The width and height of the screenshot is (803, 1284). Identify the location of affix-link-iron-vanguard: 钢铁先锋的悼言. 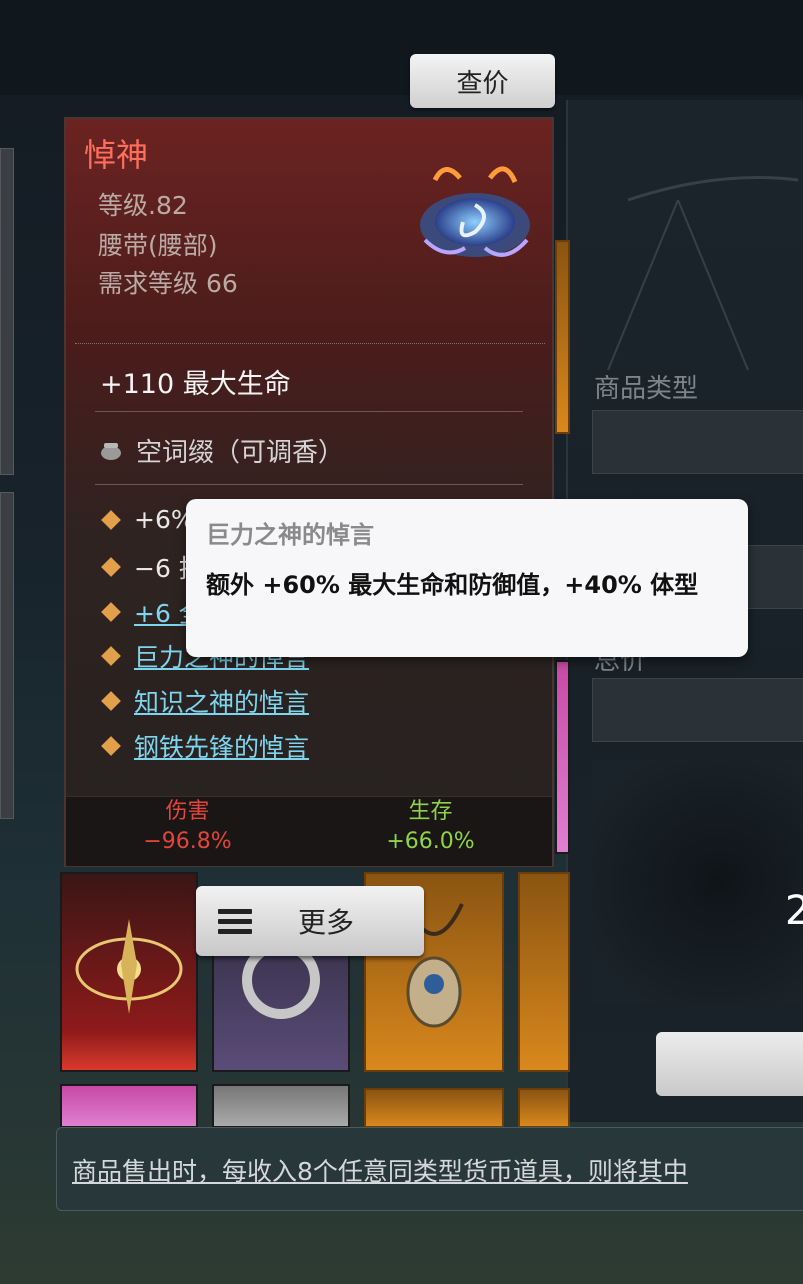
(221, 746).